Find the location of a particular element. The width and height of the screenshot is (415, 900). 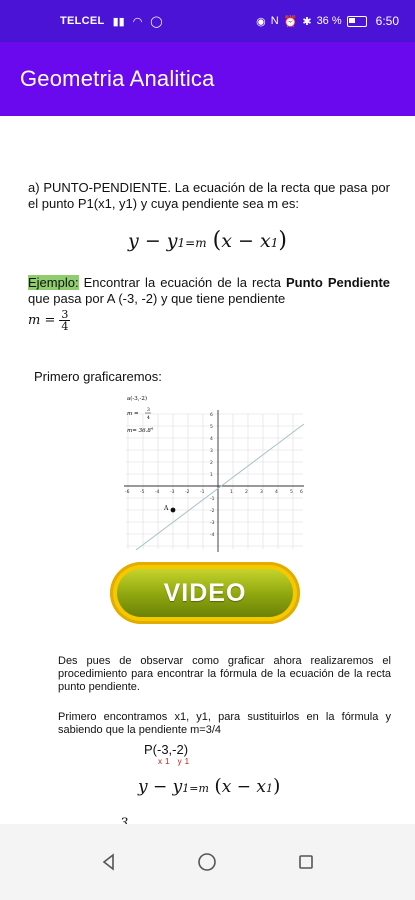

system-nav-bar is located at coordinates (207, 862).